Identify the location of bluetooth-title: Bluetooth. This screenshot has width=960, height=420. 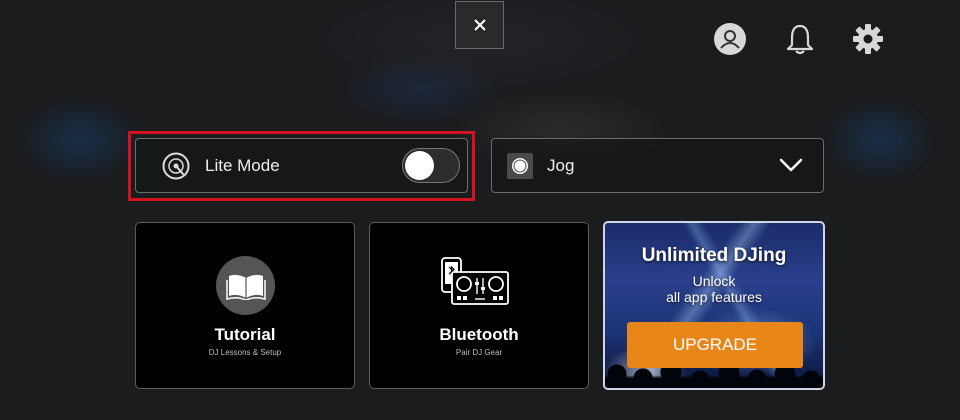
(479, 334).